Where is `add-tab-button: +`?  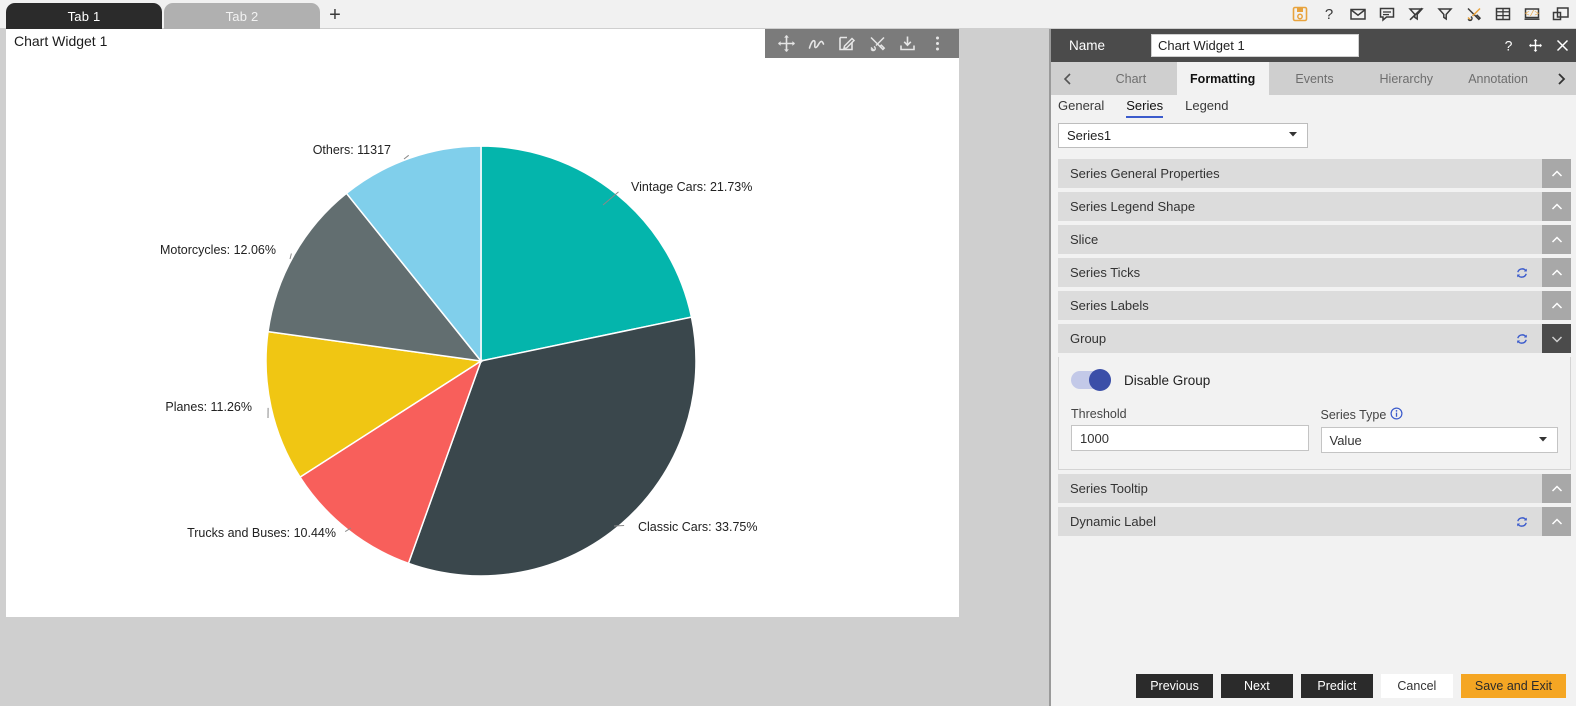 add-tab-button: + is located at coordinates (335, 16).